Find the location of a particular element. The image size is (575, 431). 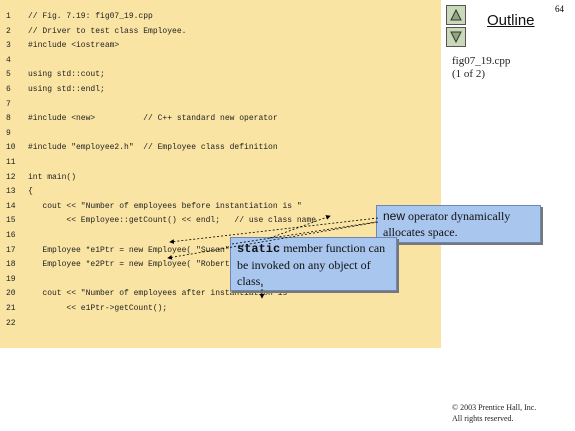

triangle-up-icon is located at coordinates (456, 14).